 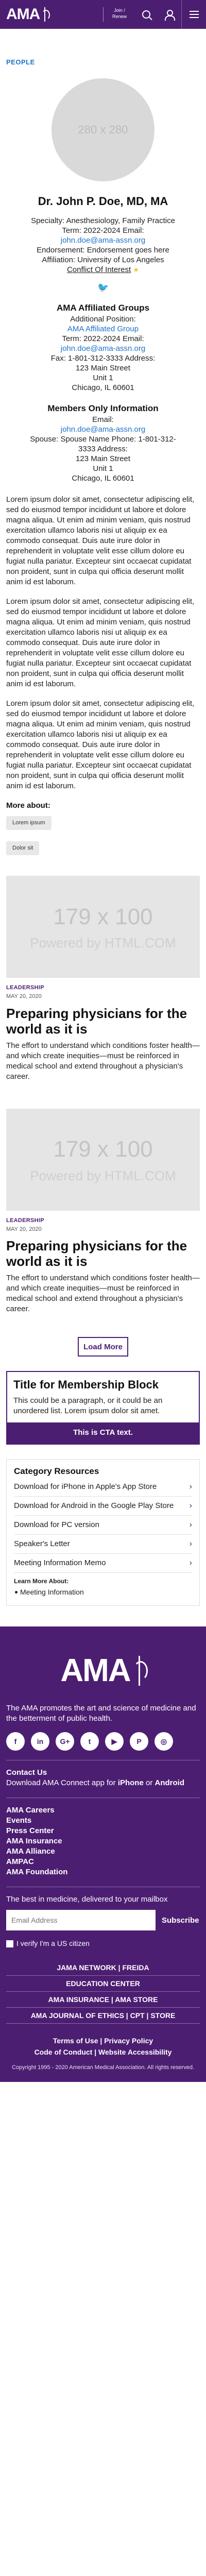 I want to click on footer-link: AMA Insurance, so click(x=103, y=1841).